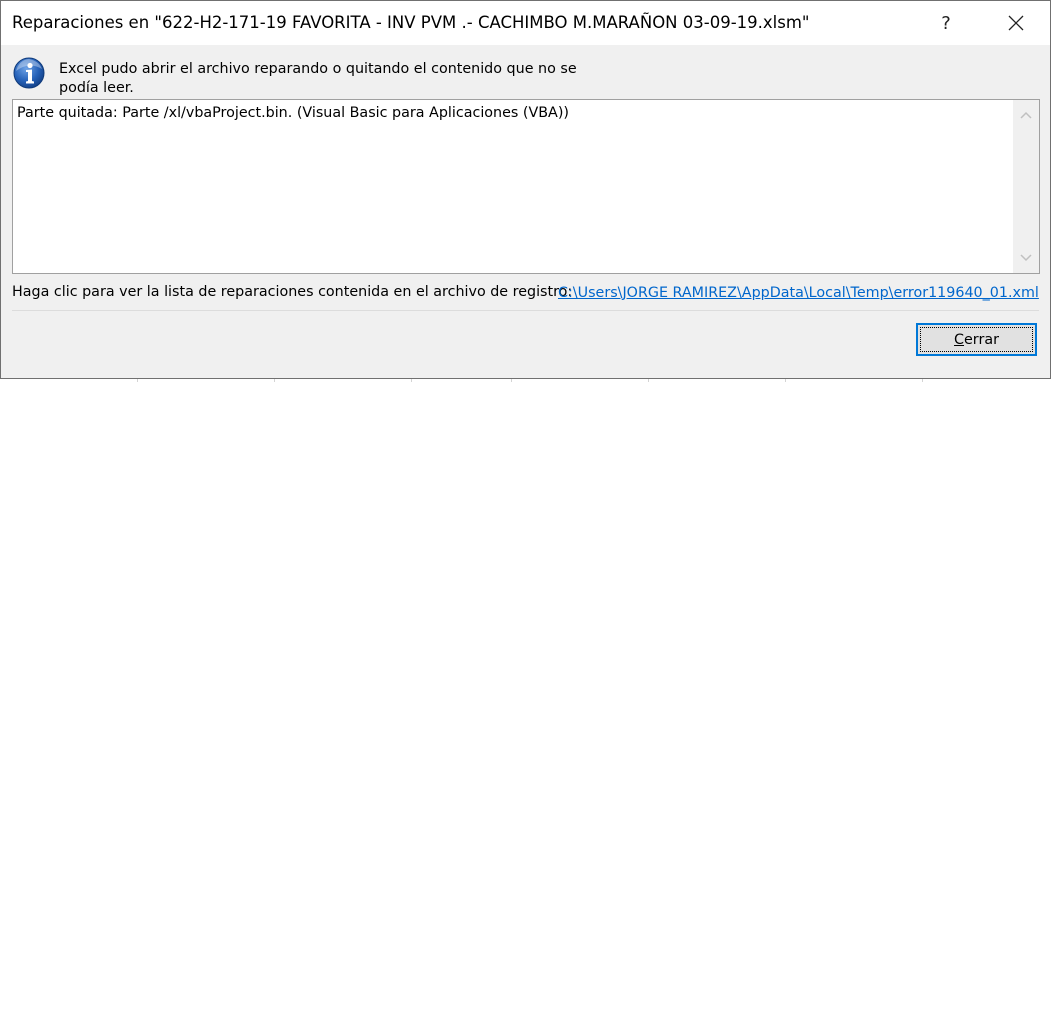  I want to click on chevron-up-icon, so click(1026, 115).